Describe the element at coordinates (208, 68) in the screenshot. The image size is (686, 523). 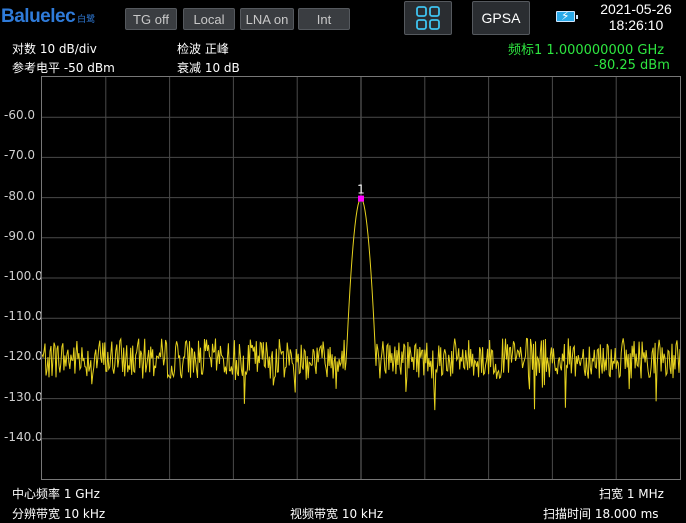
I see `attenuation-setting: 衰减 10 dB` at that location.